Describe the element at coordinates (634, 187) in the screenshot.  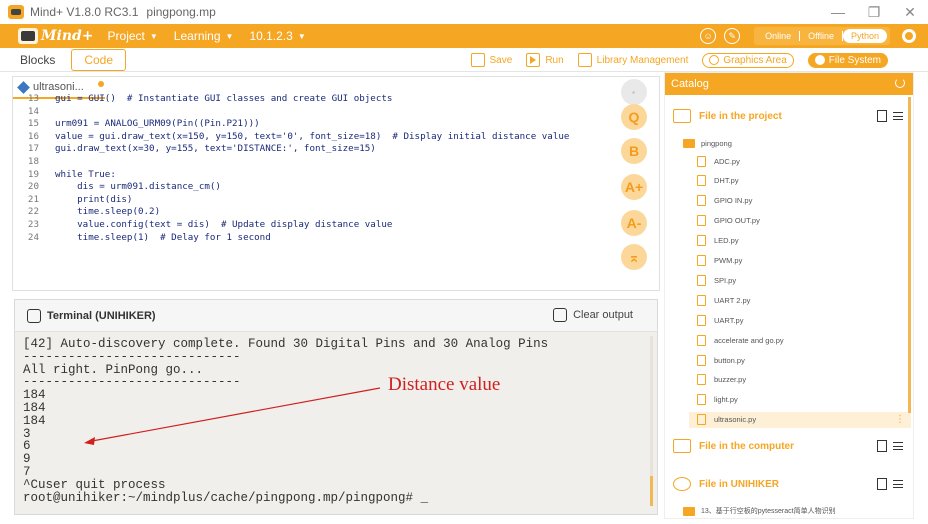
I see `font-increase-icon: A+` at that location.